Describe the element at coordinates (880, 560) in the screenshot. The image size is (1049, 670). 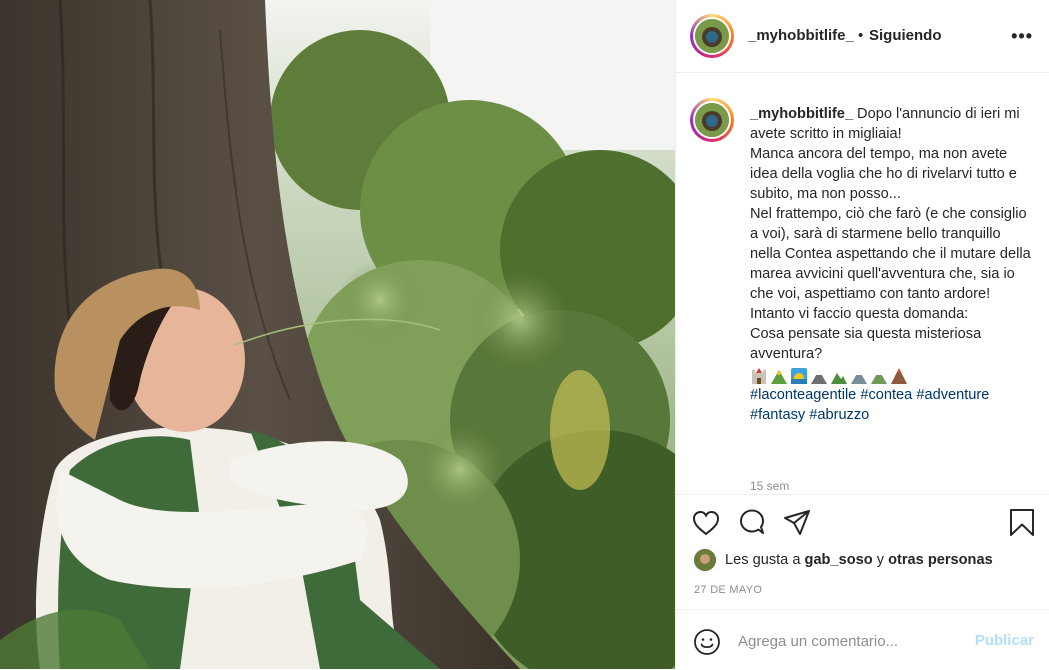
I see `likes-conjunction: y` at that location.